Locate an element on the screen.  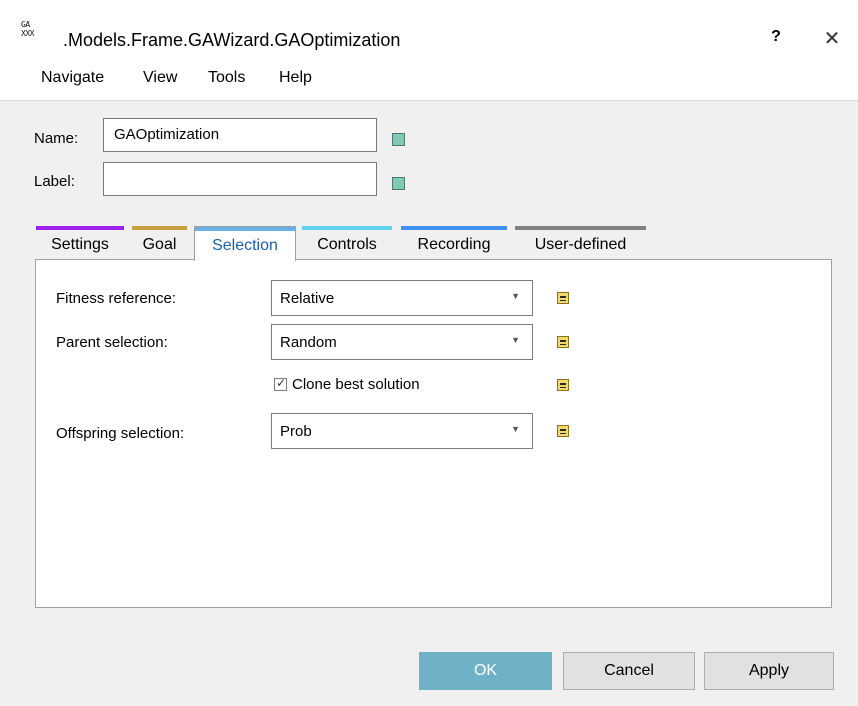
menu-view: View is located at coordinates (160, 78).